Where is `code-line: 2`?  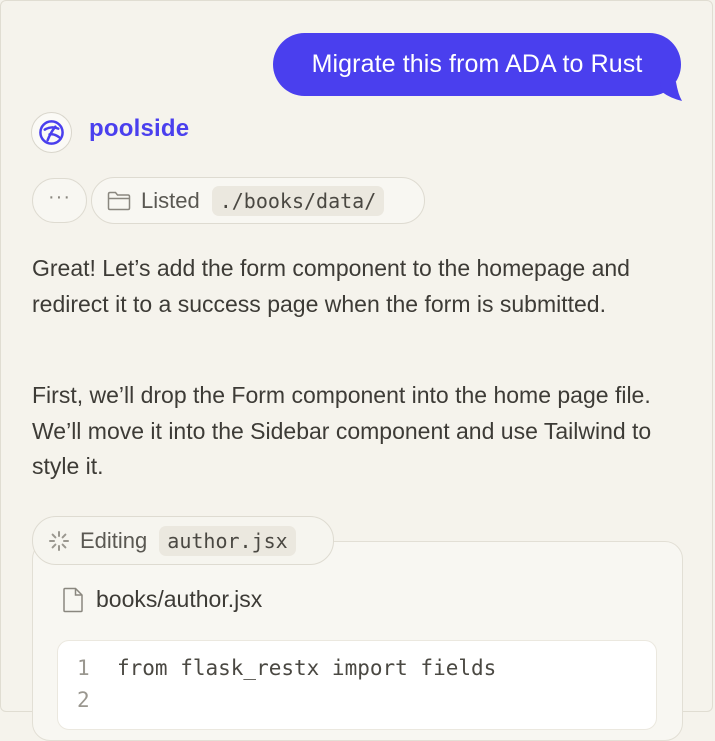 code-line: 2 is located at coordinates (97, 700).